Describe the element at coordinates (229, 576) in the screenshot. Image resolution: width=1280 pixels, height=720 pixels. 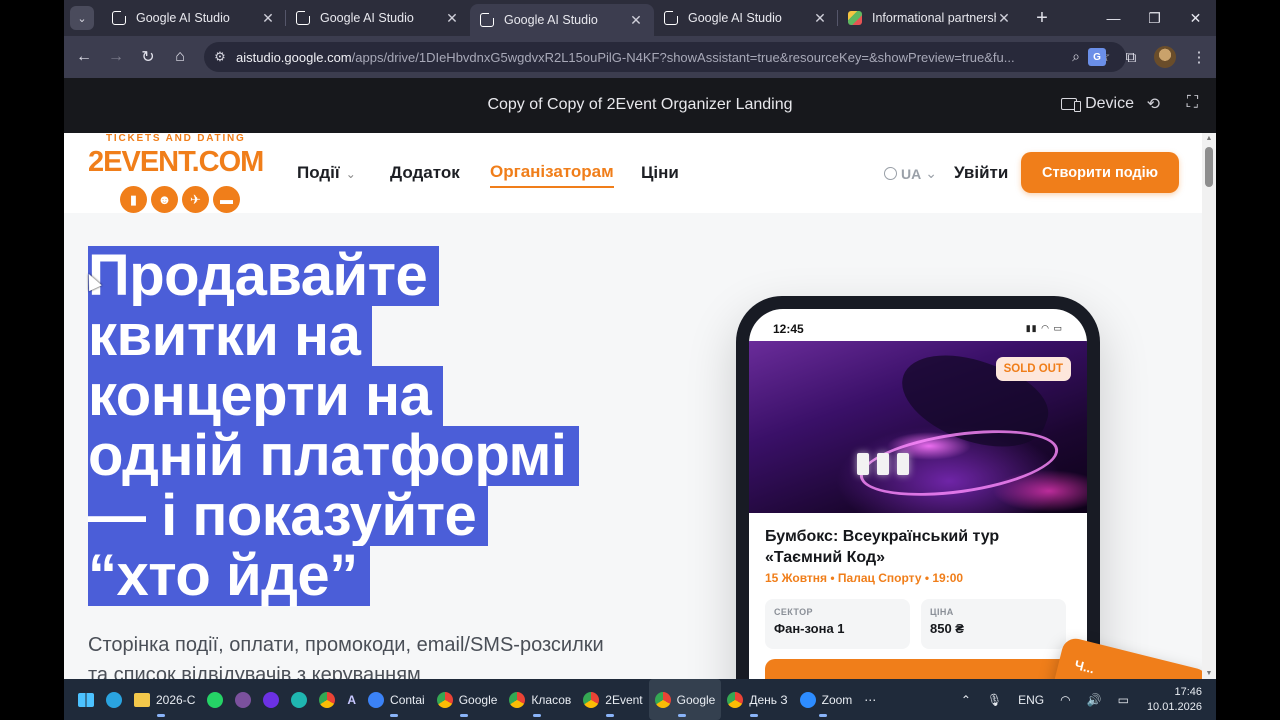
I see `hero-heading-line: “хто йде”` at that location.